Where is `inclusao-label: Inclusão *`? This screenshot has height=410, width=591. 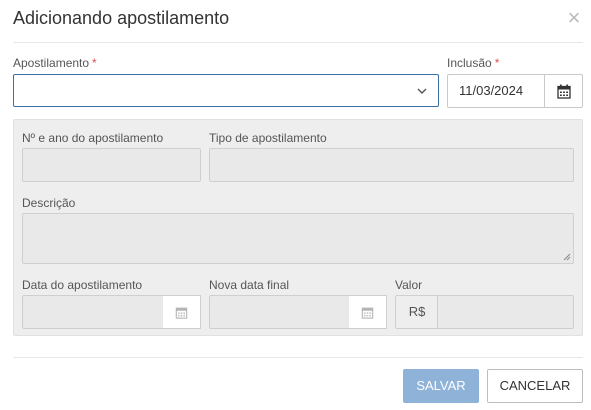 inclusao-label: Inclusão * is located at coordinates (473, 63).